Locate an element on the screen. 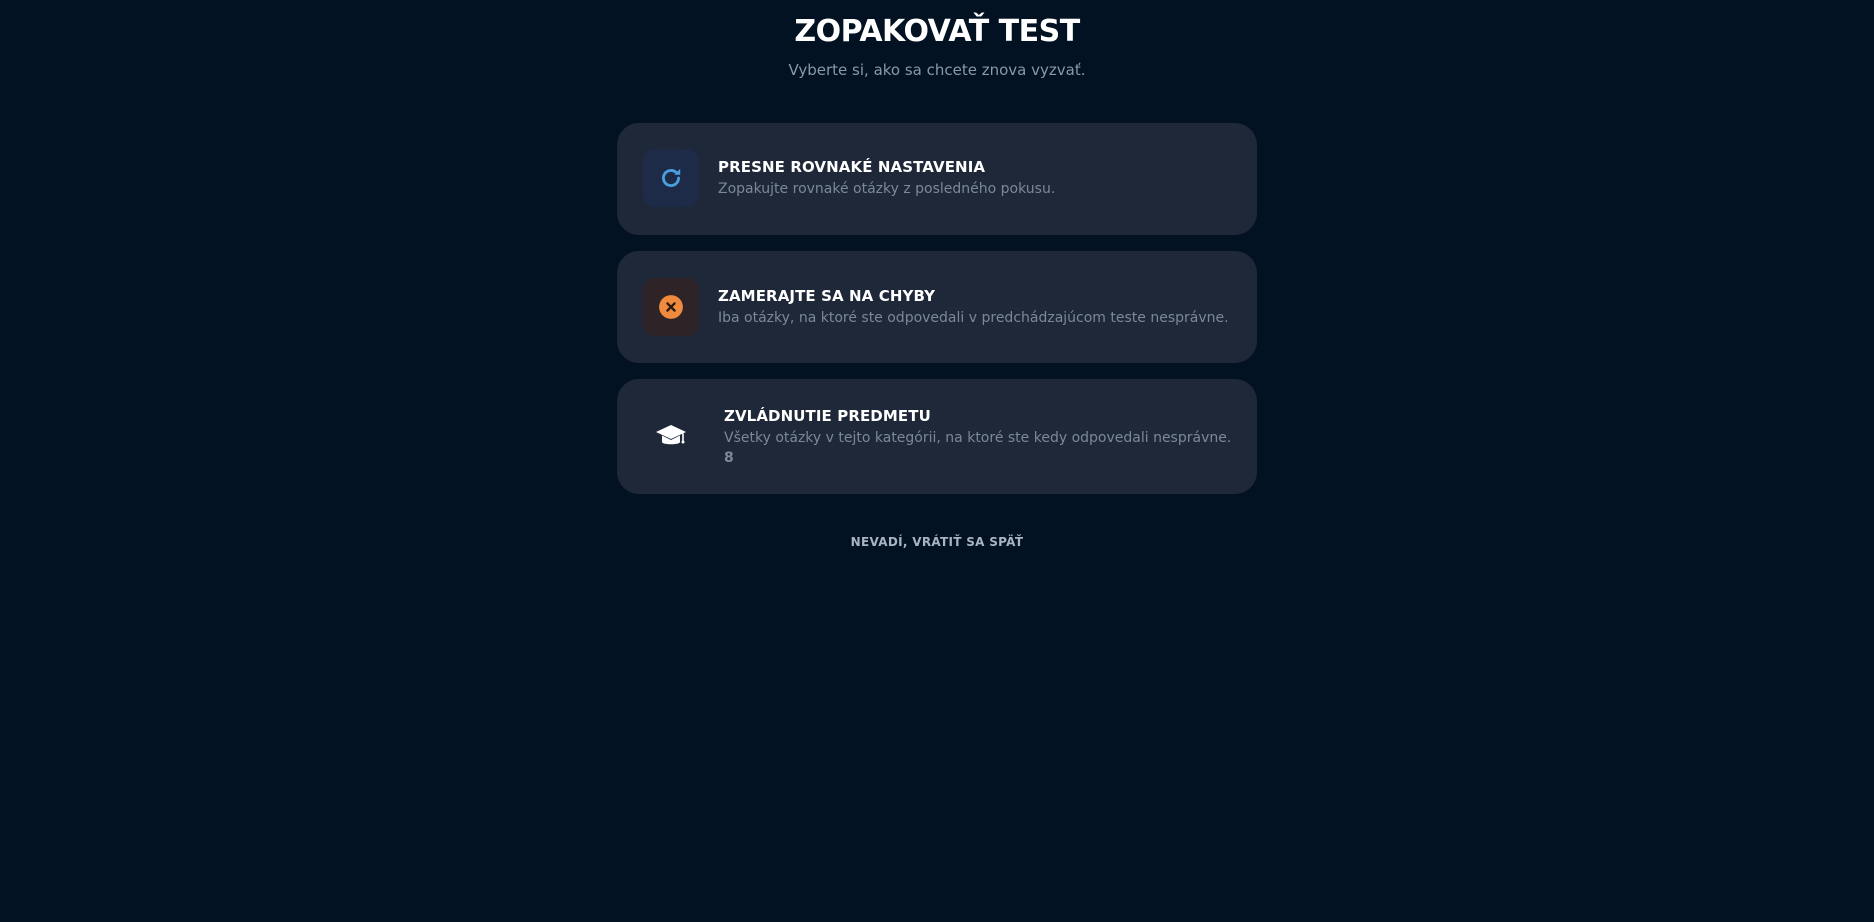  graduation-cap-icon is located at coordinates (671, 435).